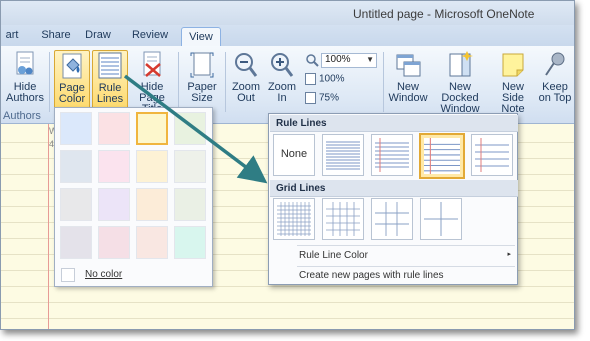 Image resolution: width=590 pixels, height=341 pixels. Describe the element at coordinates (72, 93) in the screenshot. I see `page-color-label: Page Color` at that location.